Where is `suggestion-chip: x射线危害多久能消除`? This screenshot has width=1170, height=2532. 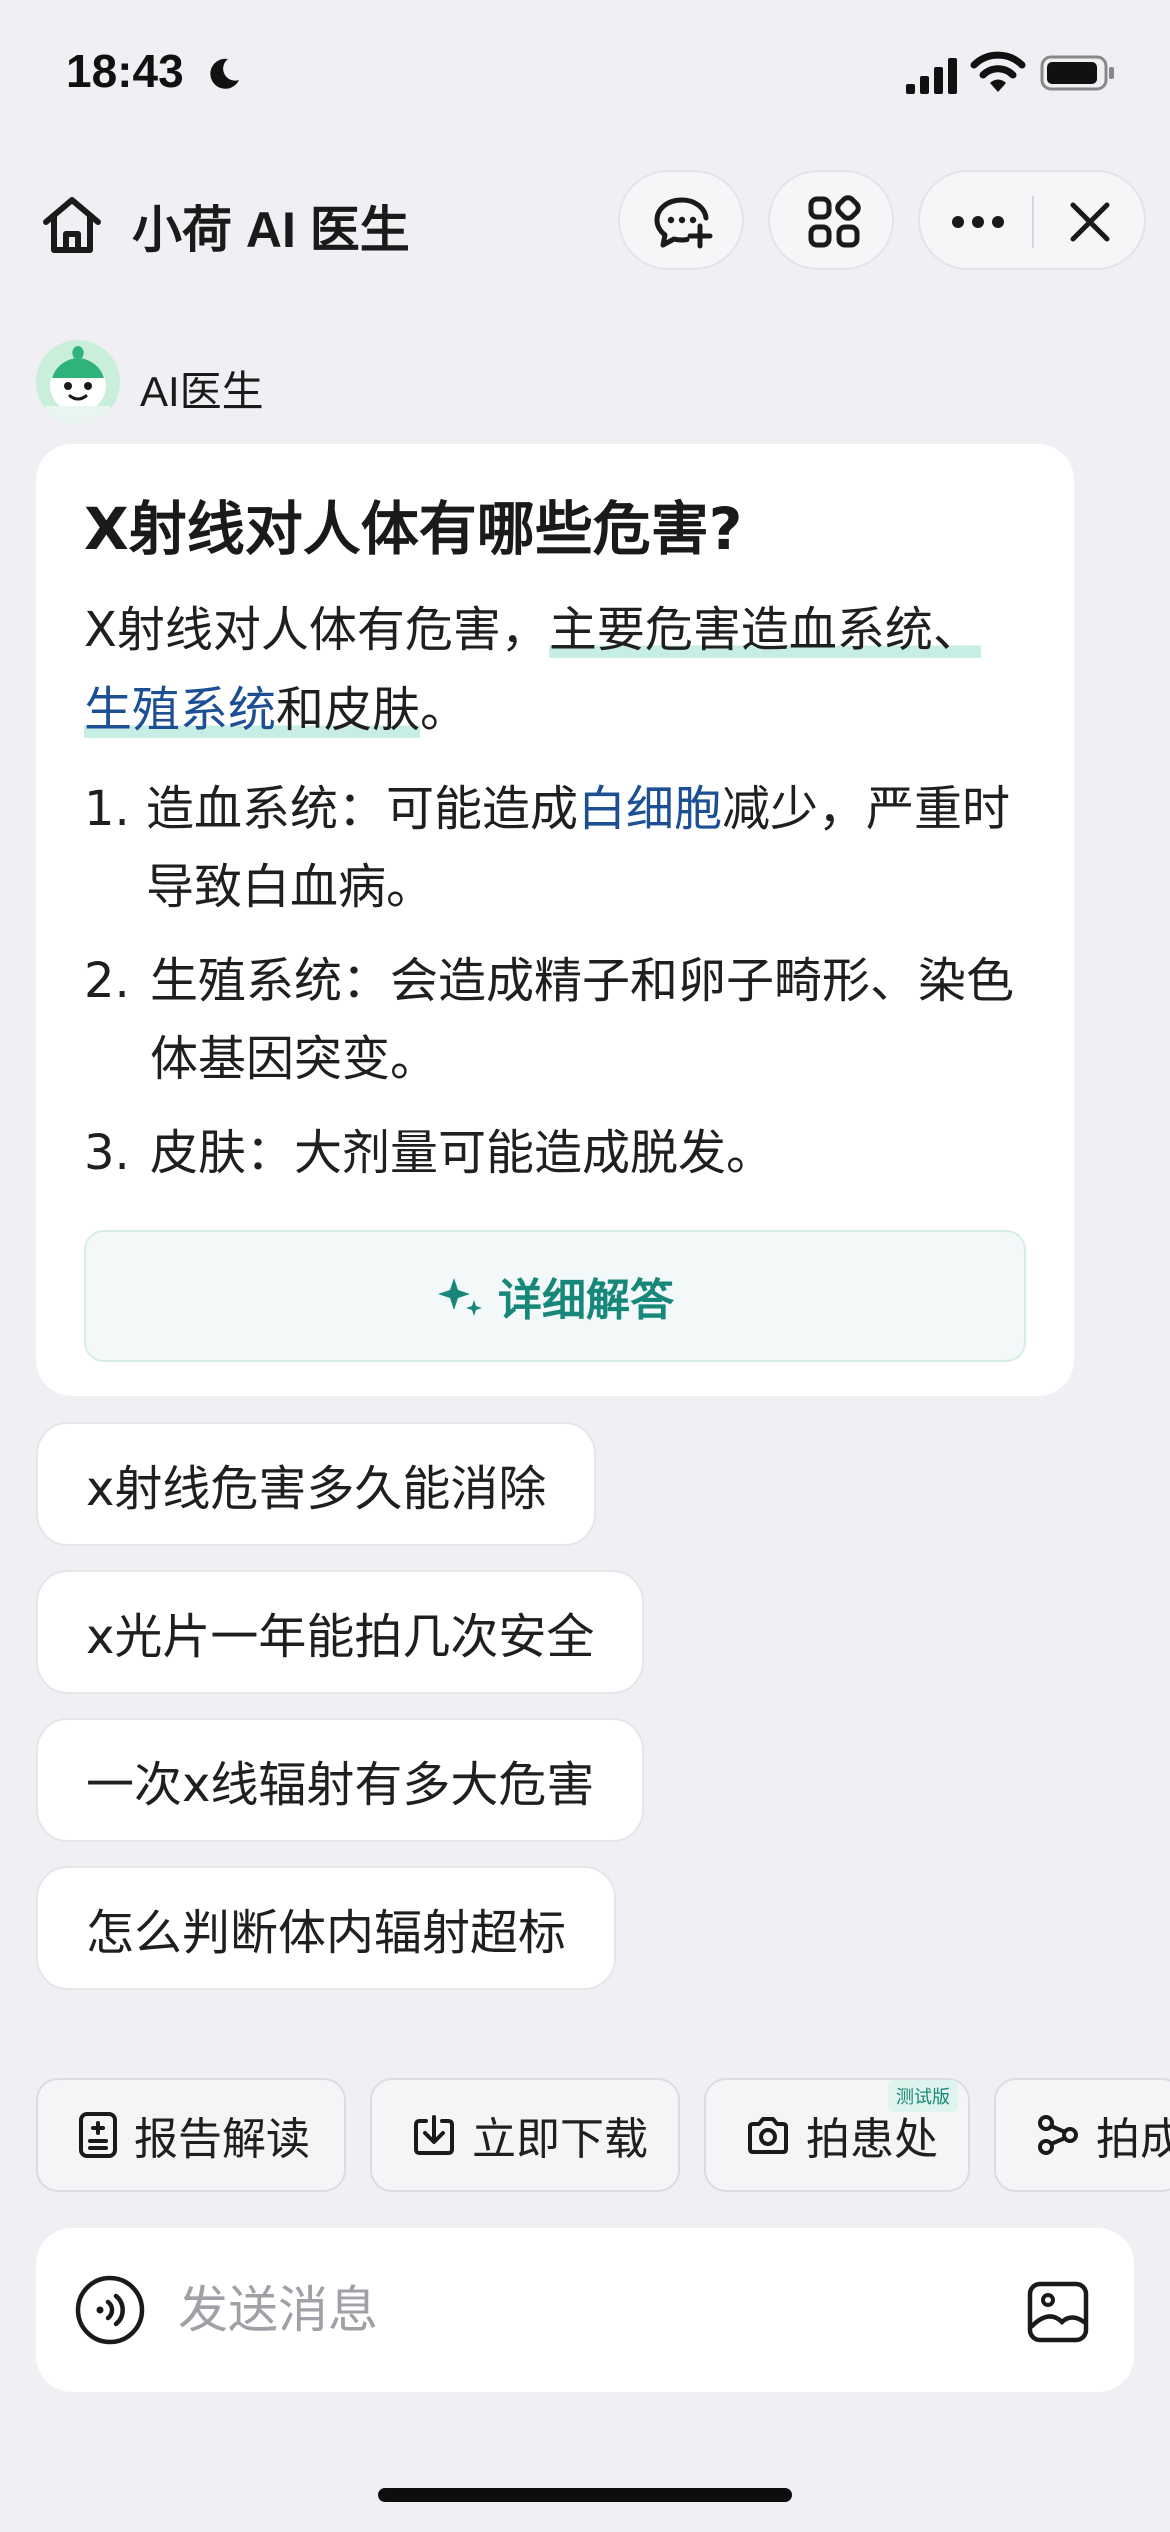
suggestion-chip: x射线危害多久能消除 is located at coordinates (316, 1484).